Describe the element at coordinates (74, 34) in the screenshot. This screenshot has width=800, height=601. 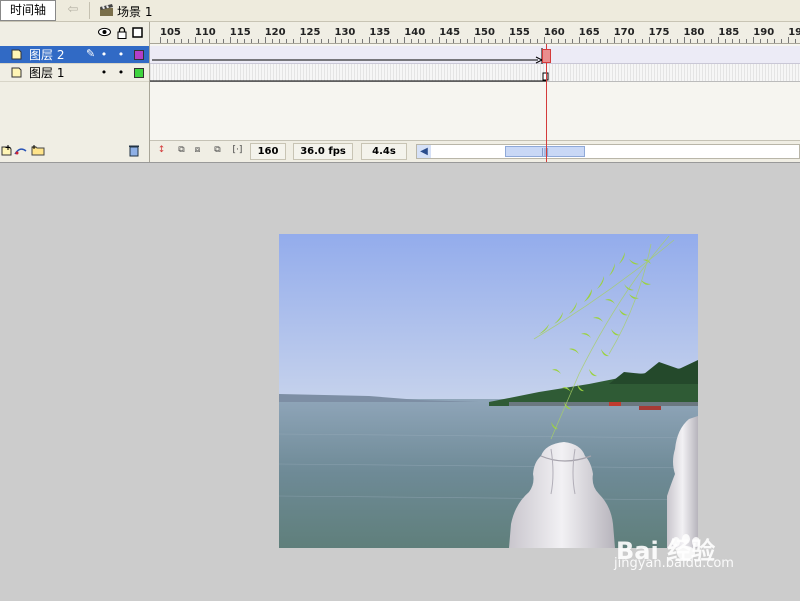
I see `layer-header` at that location.